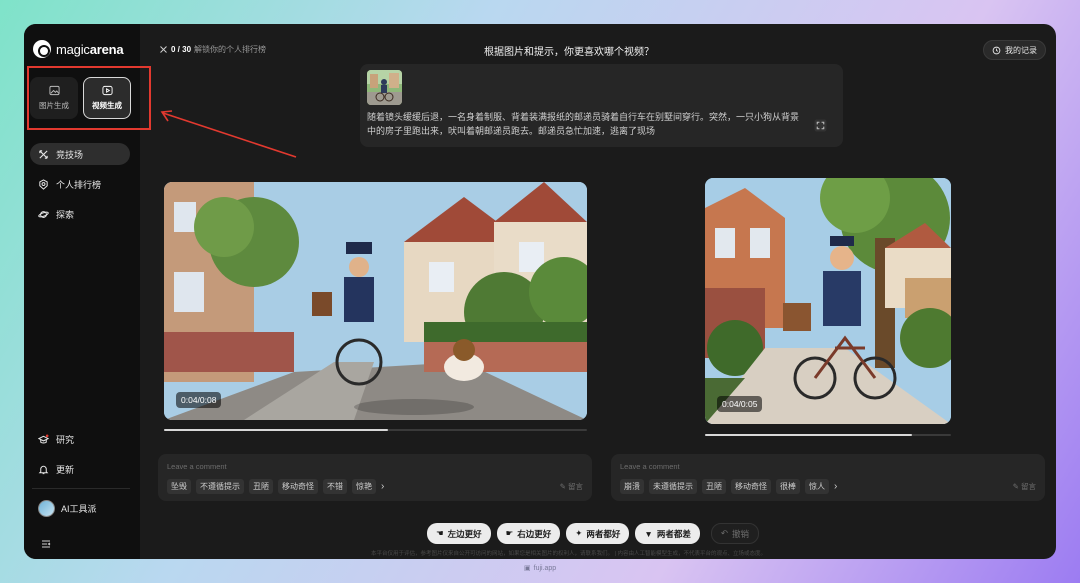 The height and width of the screenshot is (583, 1080). I want to click on both-good-button: ✦ 两者都好, so click(598, 533).